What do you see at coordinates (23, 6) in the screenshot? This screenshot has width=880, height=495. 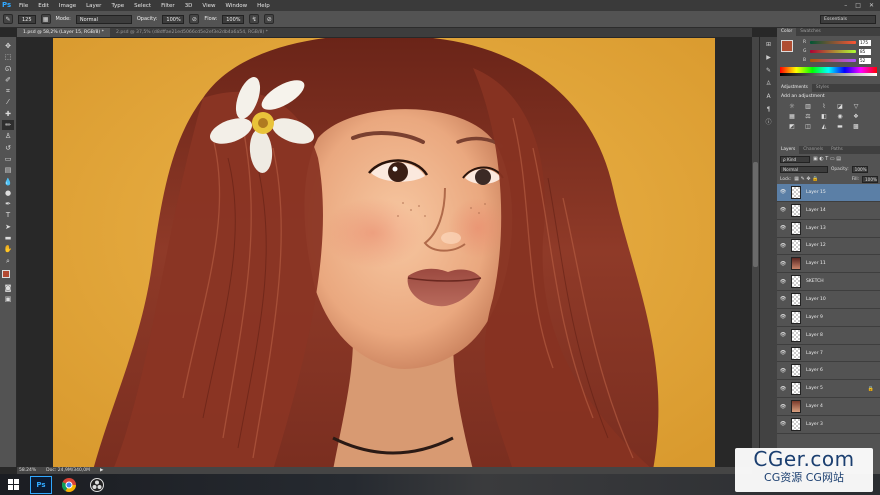 I see `menu-file: File` at bounding box center [23, 6].